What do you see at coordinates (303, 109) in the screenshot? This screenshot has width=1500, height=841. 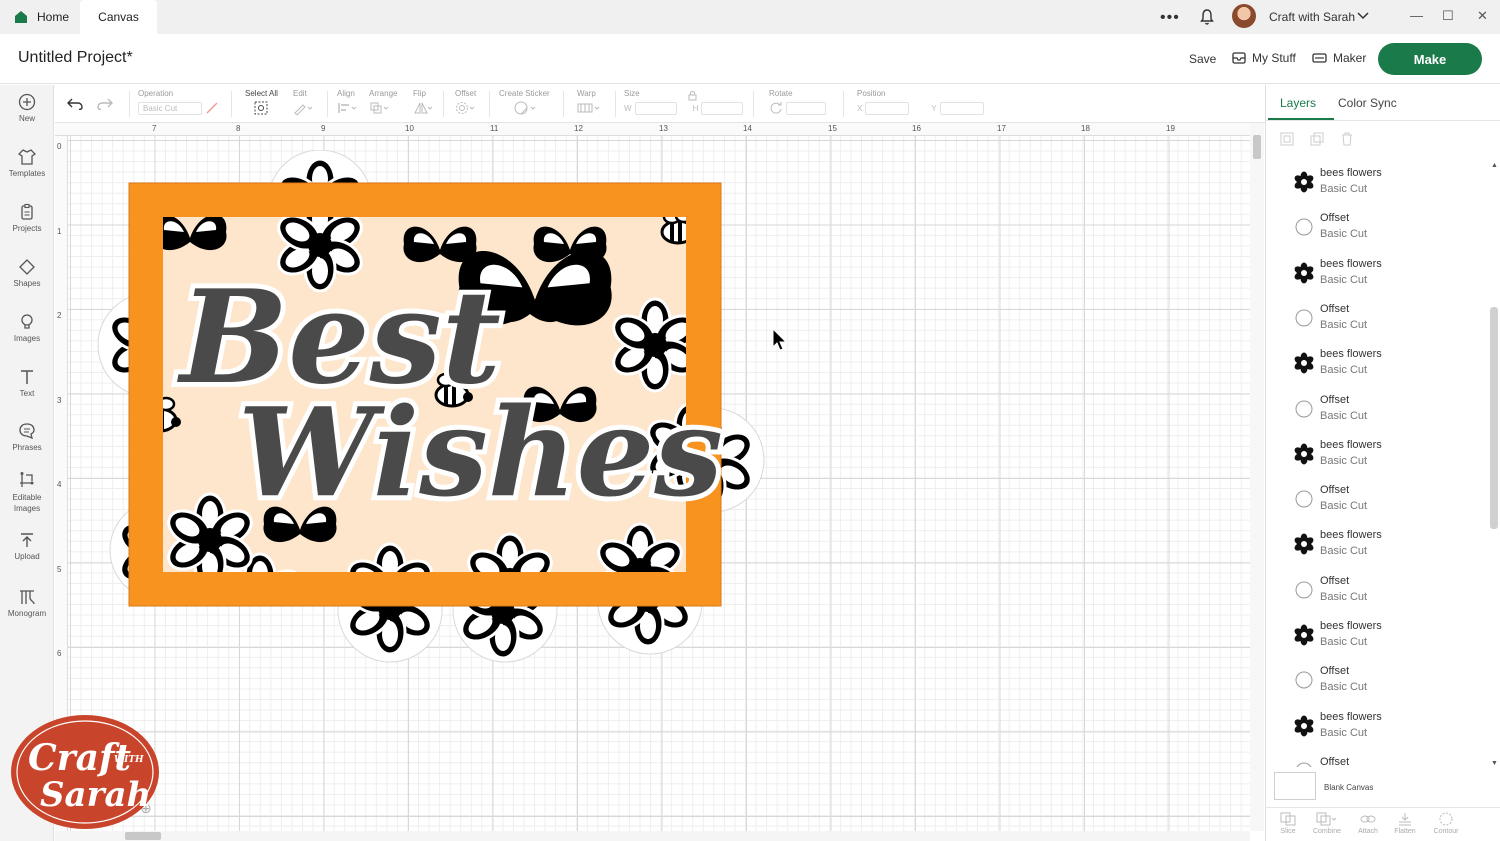 I see `edit-pencil-icon` at bounding box center [303, 109].